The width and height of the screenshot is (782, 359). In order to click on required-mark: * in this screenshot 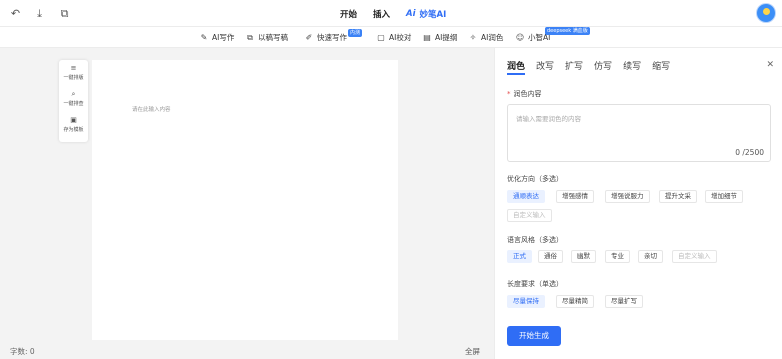, I will do `click(509, 94)`.